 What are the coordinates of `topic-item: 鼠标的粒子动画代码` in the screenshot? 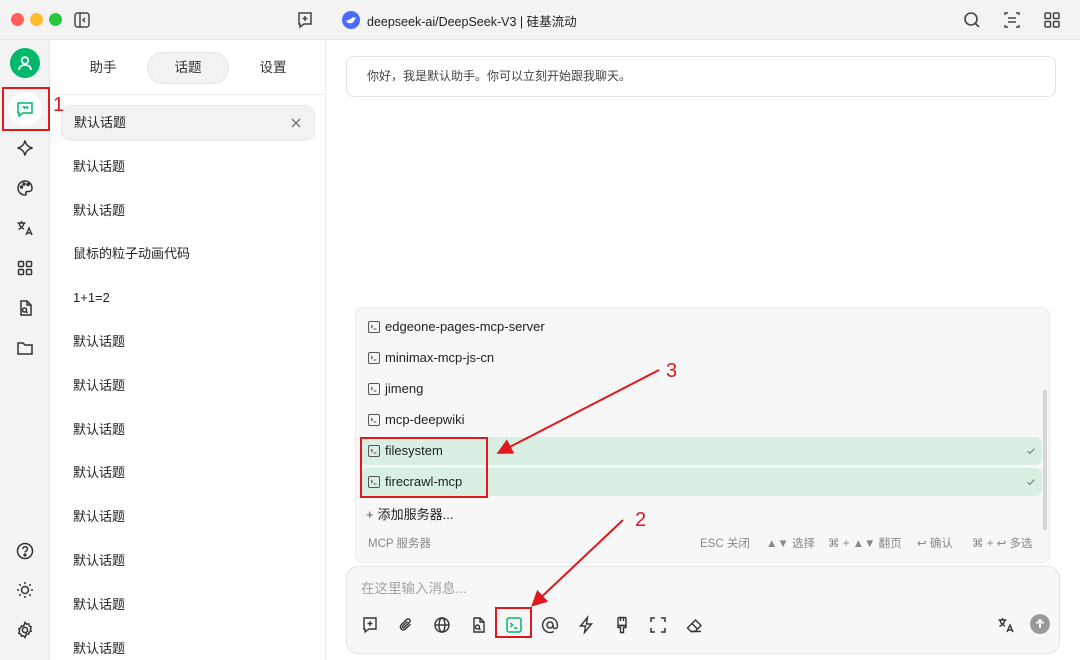 It's located at (188, 254).